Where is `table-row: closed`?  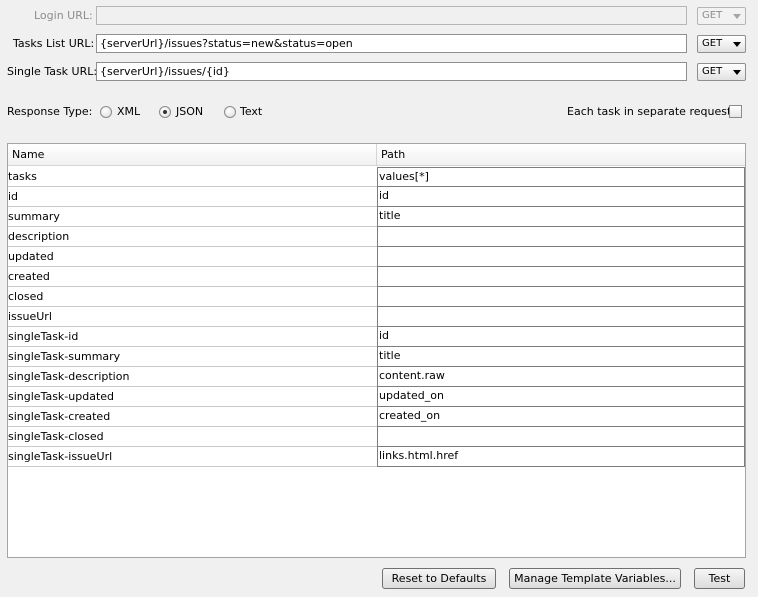 table-row: closed is located at coordinates (376, 297).